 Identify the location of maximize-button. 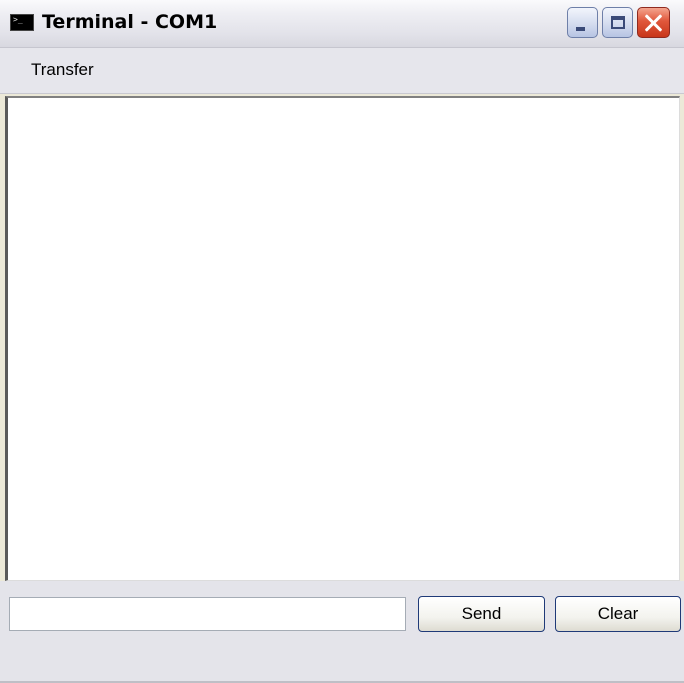
(617, 22).